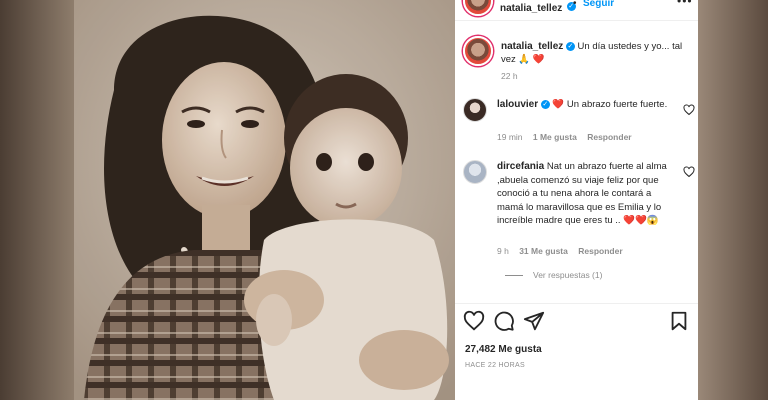 This screenshot has height=400, width=768. Describe the element at coordinates (555, 137) in the screenshot. I see `comment-likes: 1 Me gusta` at that location.